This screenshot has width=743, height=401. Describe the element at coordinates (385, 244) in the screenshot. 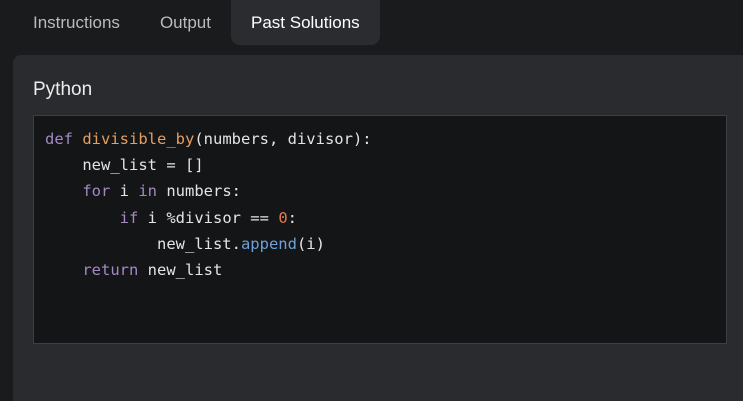

I see `code-line: new_list.append(i)` at that location.